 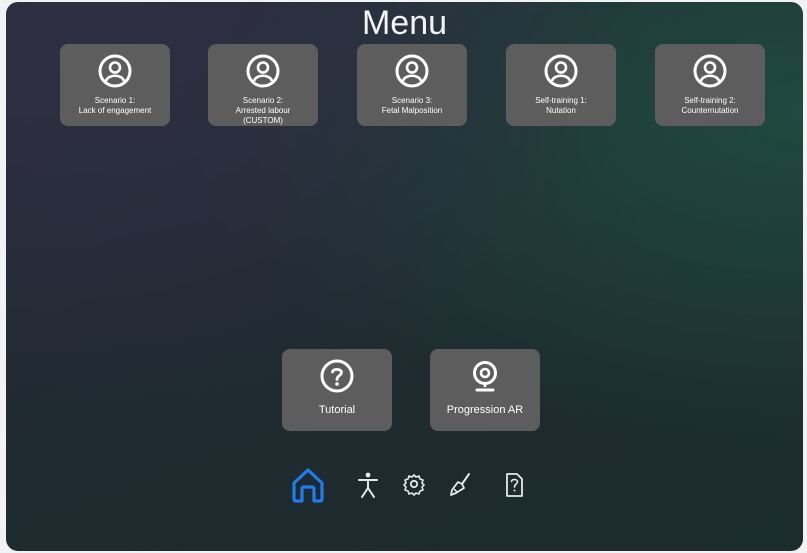 I want to click on question-circle-icon, so click(x=337, y=376).